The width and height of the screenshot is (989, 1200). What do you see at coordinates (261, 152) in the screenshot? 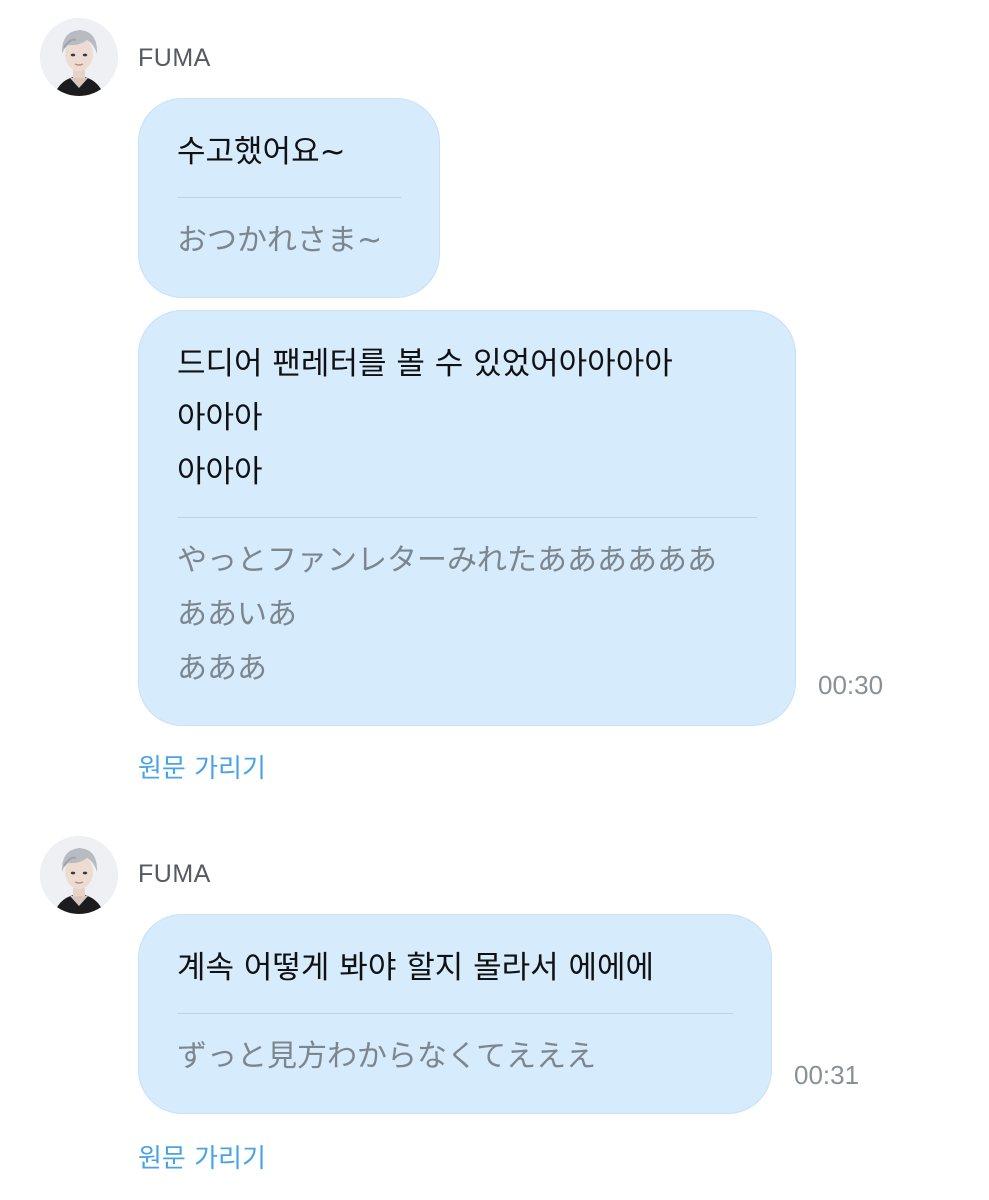
I see `original-text: 수고했어요~` at bounding box center [261, 152].